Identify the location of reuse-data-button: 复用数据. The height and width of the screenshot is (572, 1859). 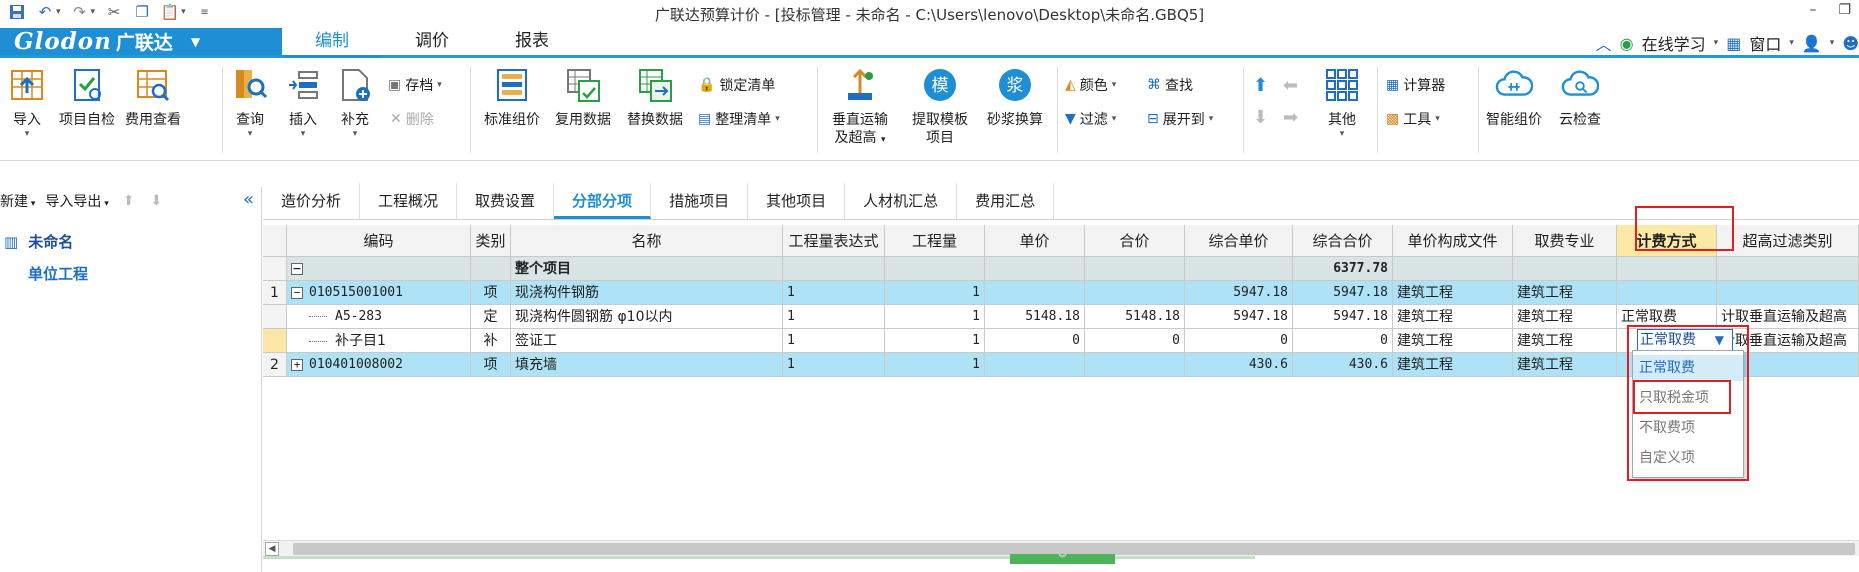
(583, 97).